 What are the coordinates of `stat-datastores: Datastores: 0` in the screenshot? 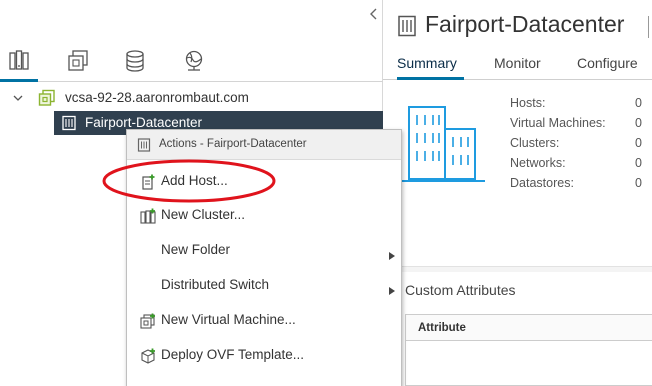 It's located at (576, 183).